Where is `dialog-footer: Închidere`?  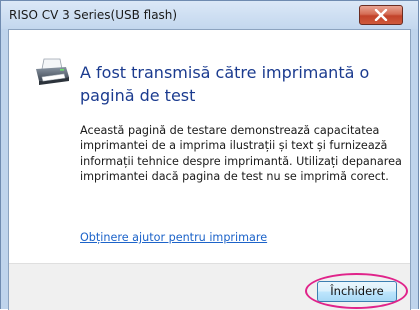
dialog-footer: Închidere is located at coordinates (209, 286).